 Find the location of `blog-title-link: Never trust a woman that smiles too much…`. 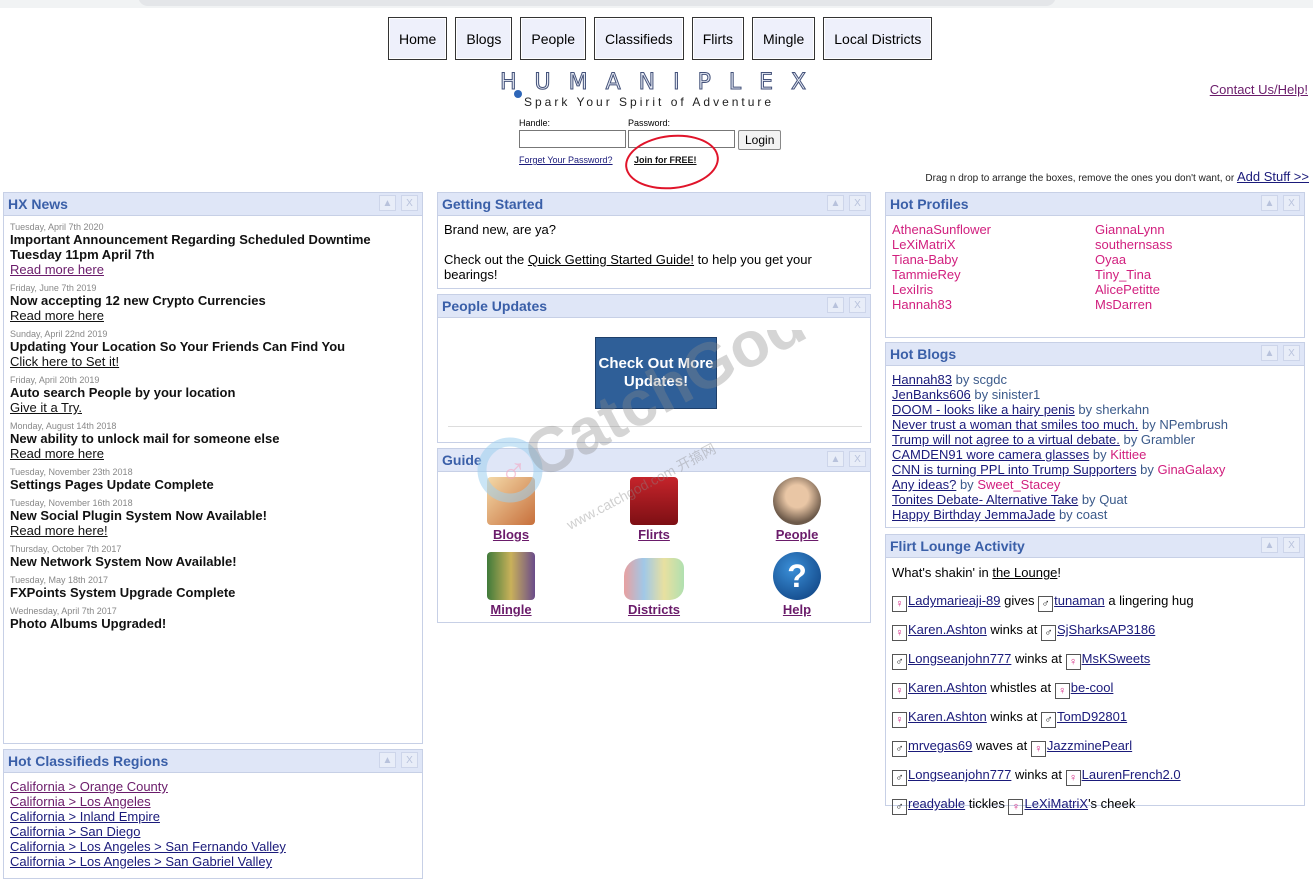

blog-title-link: Never trust a woman that smiles too much… is located at coordinates (1015, 424).